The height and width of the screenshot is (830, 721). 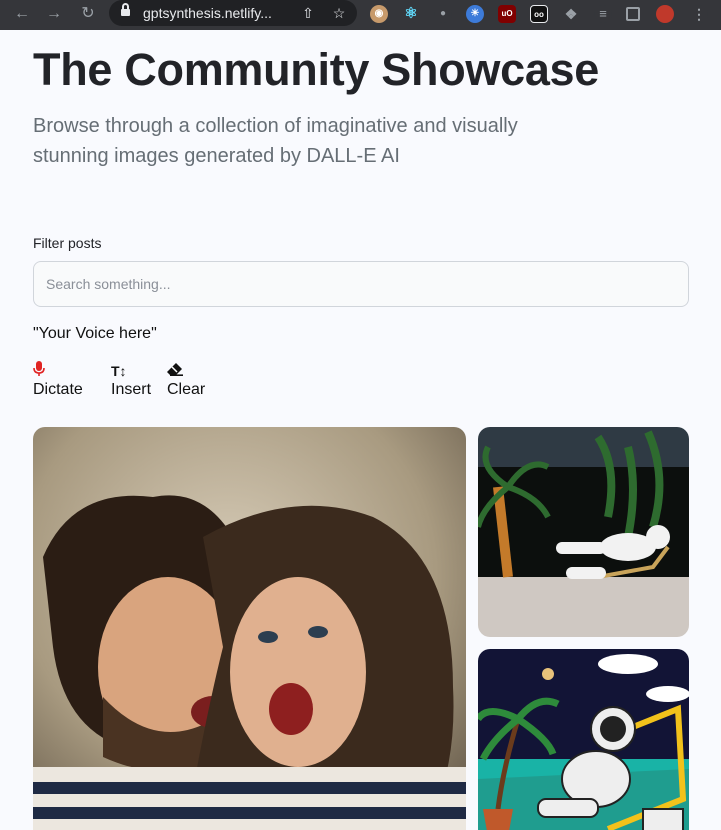 What do you see at coordinates (131, 380) in the screenshot?
I see `insert-button: T↕ Insert` at bounding box center [131, 380].